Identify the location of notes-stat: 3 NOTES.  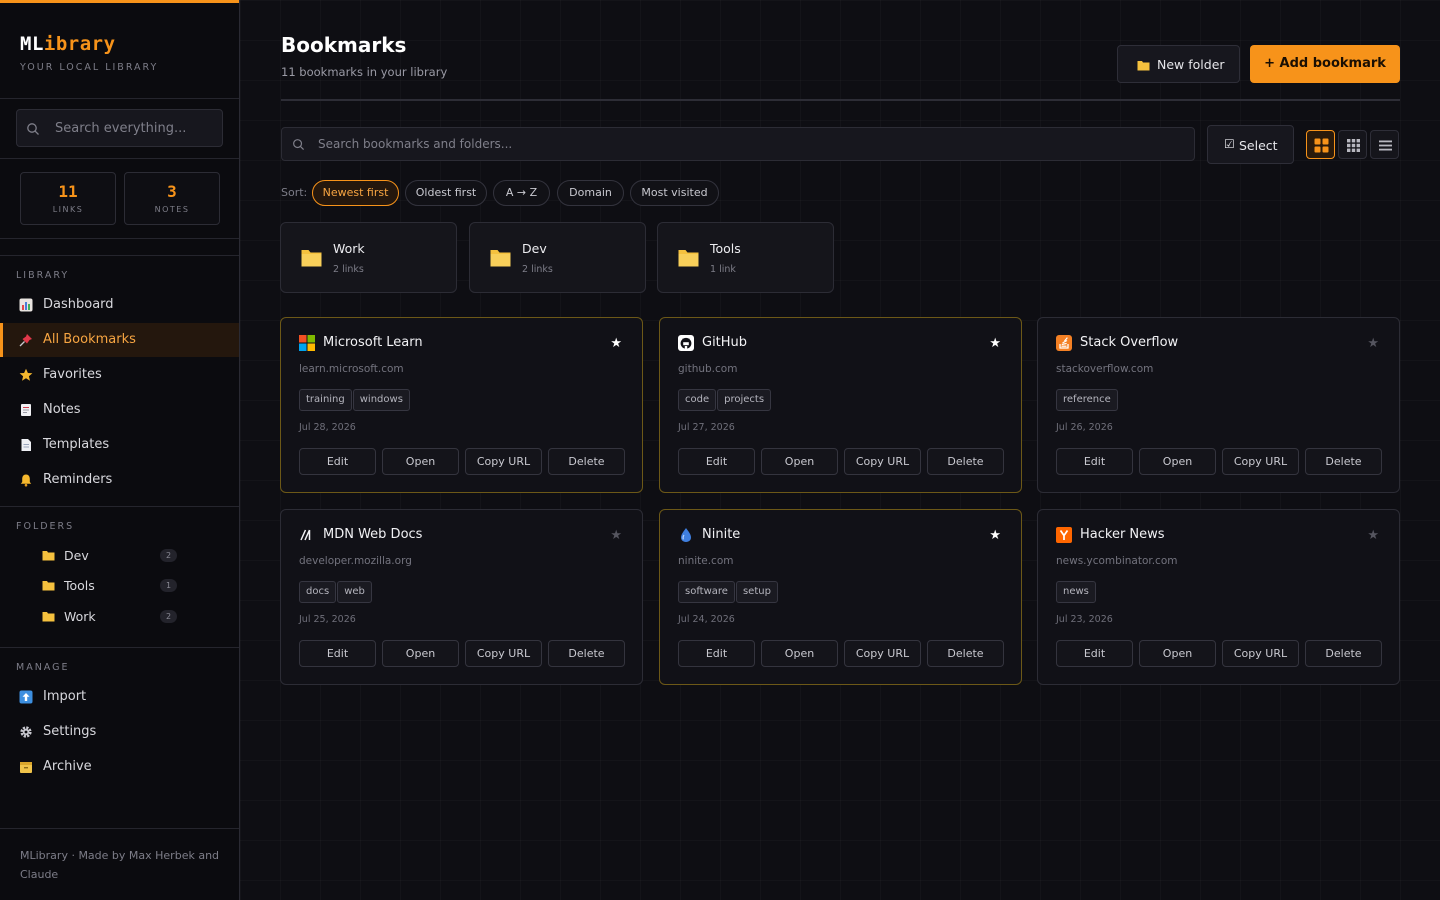
(172, 198).